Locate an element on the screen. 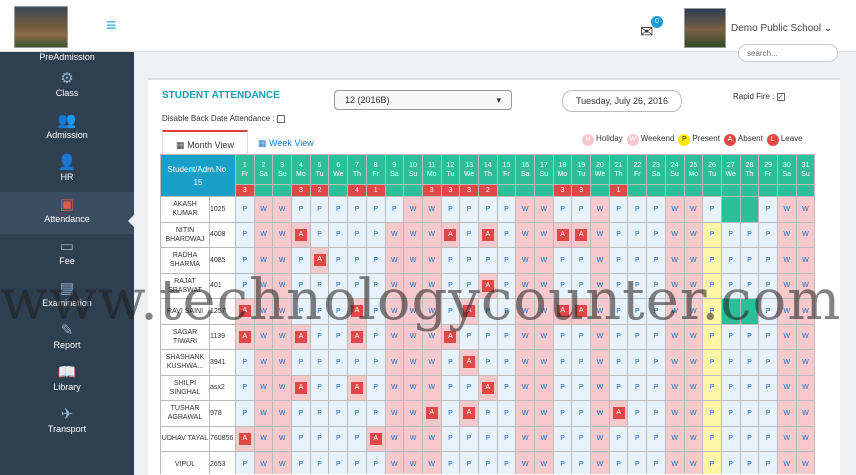  class-select: 12 (2016B) ▾ is located at coordinates (423, 100).